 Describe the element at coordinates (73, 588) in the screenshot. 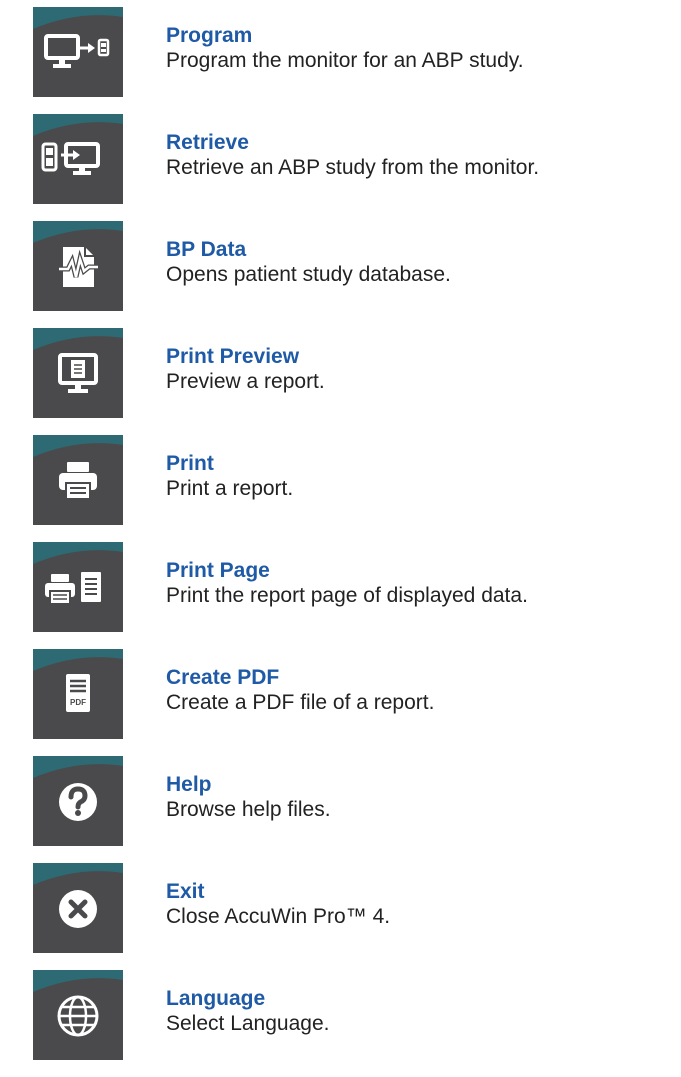

I see `printer-page-icon` at that location.